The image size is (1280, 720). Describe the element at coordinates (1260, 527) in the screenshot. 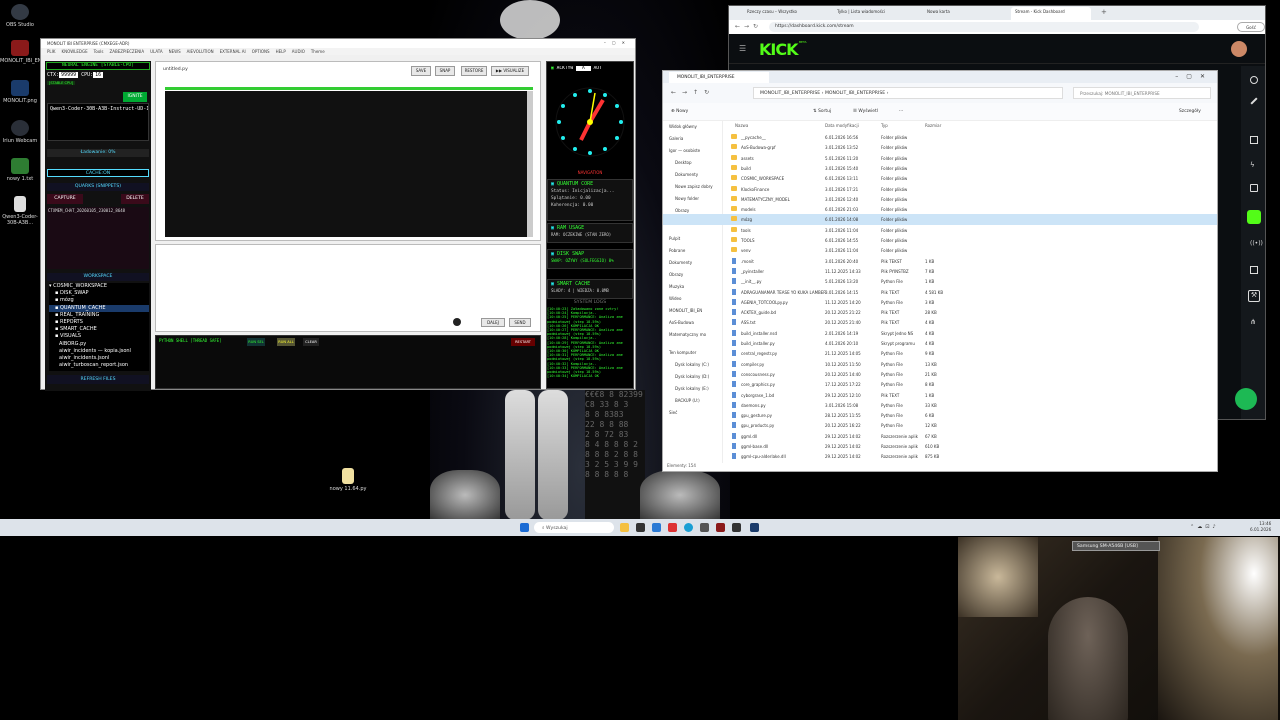

I see `clock: 13:46 6.01.2026` at that location.